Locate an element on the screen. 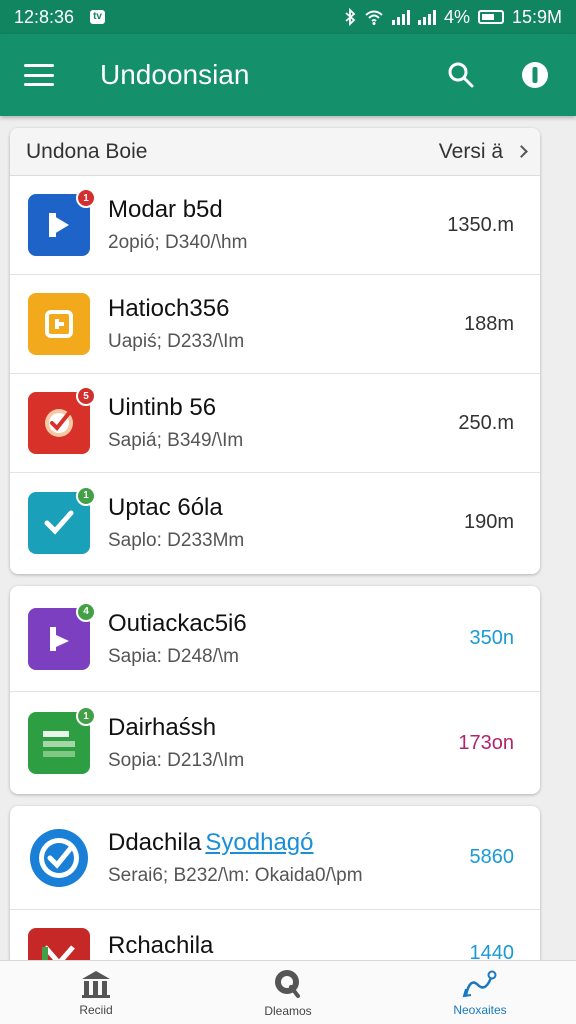 This screenshot has width=576, height=1024. search-icon is located at coordinates (461, 75).